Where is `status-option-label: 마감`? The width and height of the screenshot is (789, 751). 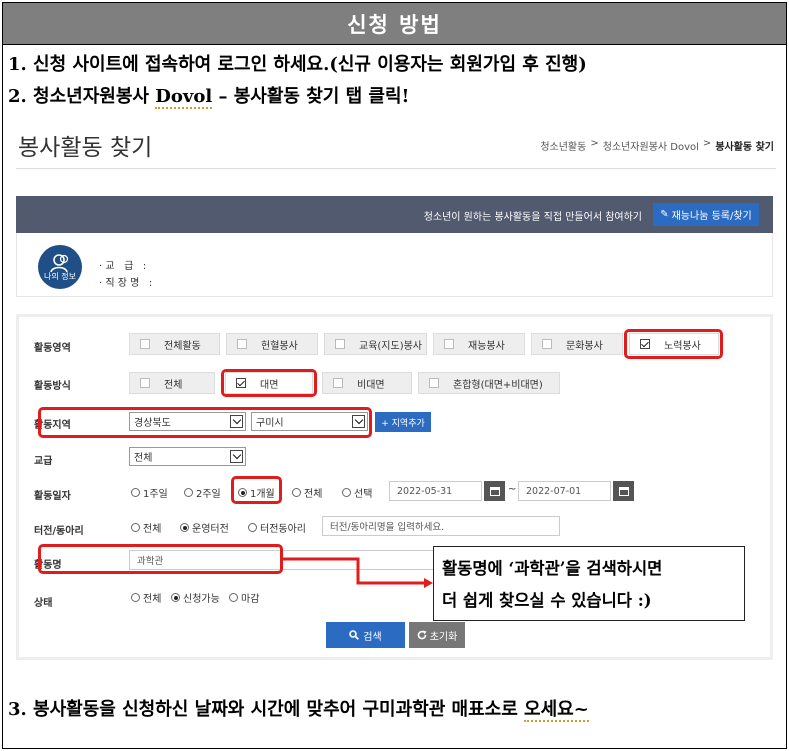
status-option-label: 마감 is located at coordinates (250, 599).